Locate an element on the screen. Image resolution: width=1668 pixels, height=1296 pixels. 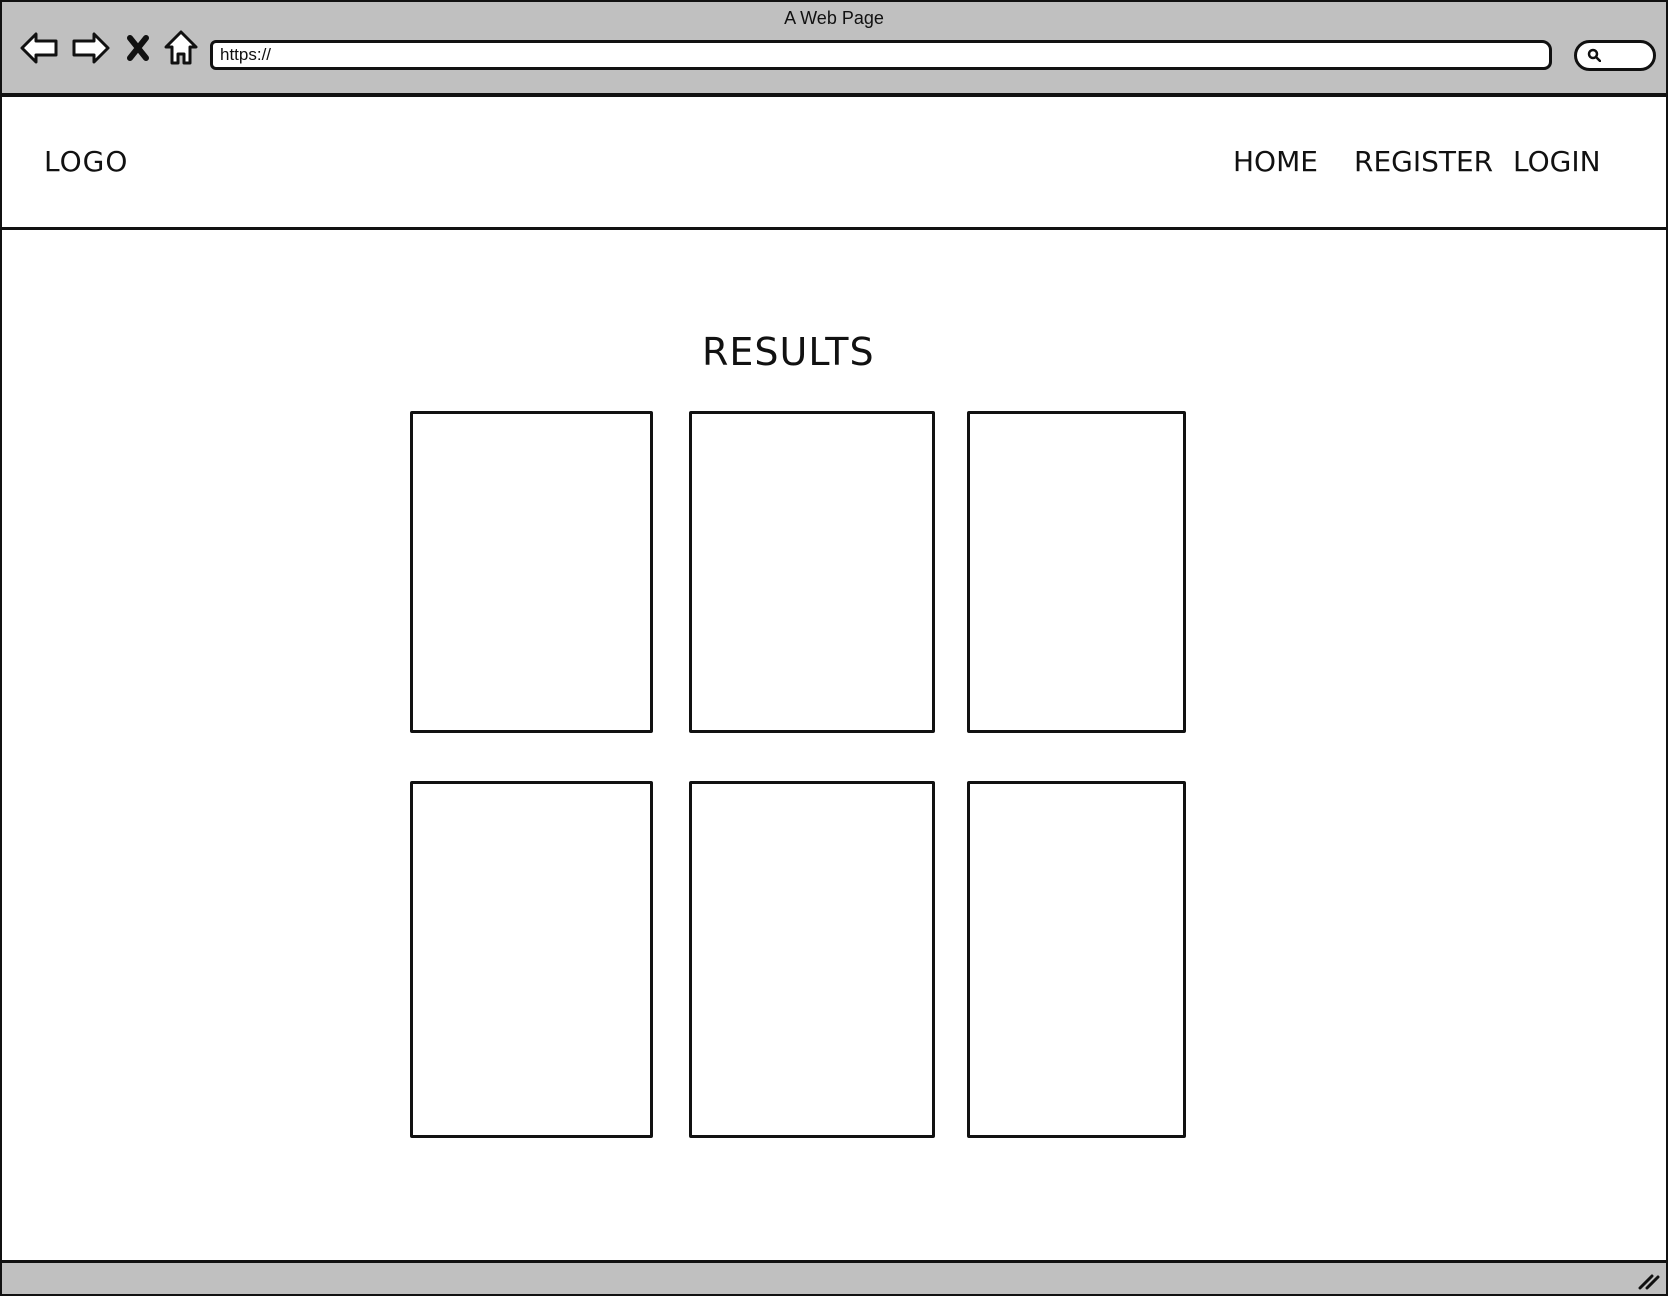
nav-link-home: HOME is located at coordinates (1275, 161).